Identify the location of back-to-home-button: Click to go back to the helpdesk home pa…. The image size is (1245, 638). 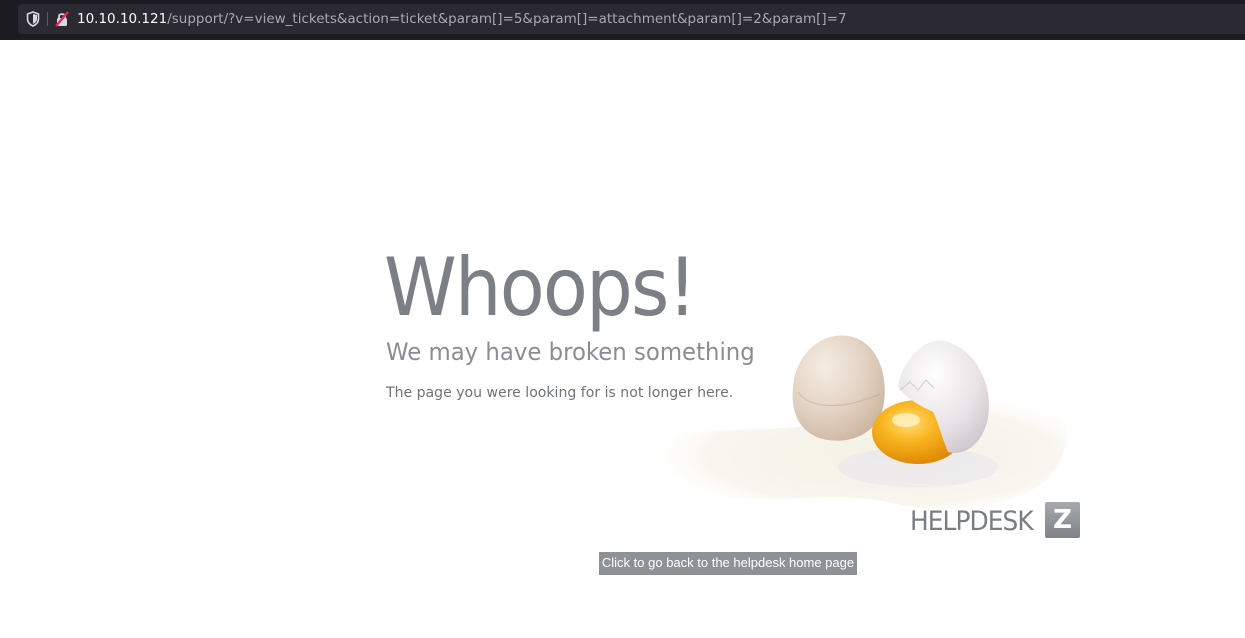
(728, 563).